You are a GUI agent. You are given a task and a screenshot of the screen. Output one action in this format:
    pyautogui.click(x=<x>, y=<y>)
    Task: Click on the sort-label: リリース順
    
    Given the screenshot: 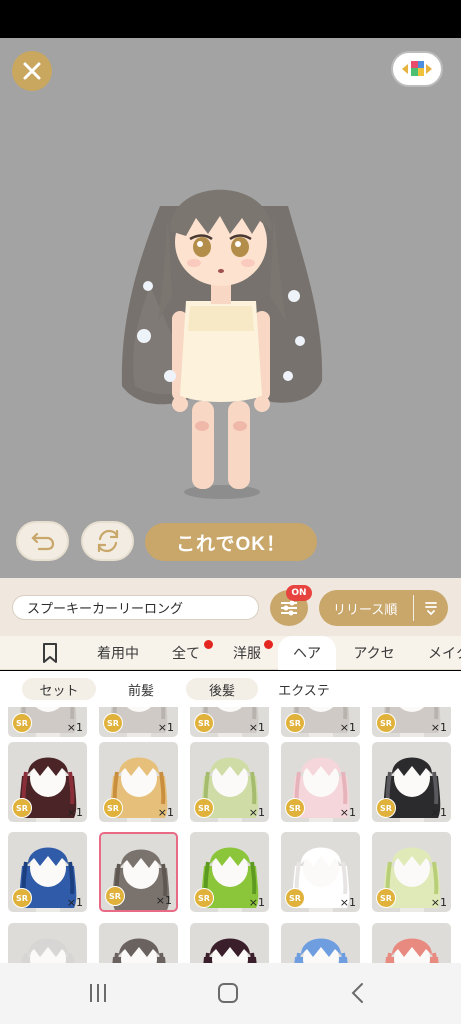 What is the action you would take?
    pyautogui.click(x=365, y=610)
    